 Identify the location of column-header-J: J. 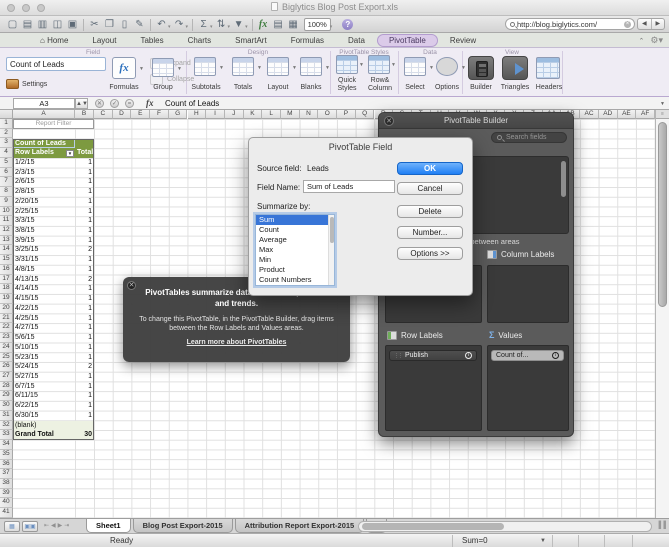
(234, 114).